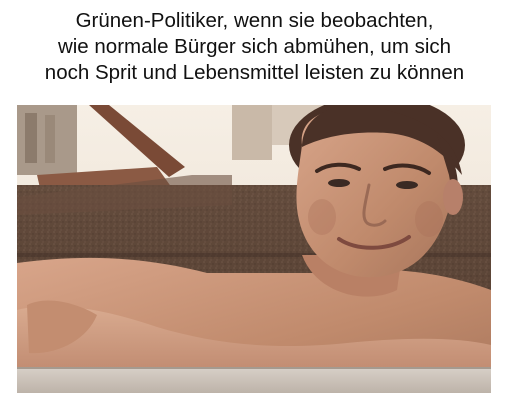  I want to click on caption-line-2: wie normale Bürger sich abmühen, um sich, so click(254, 46).